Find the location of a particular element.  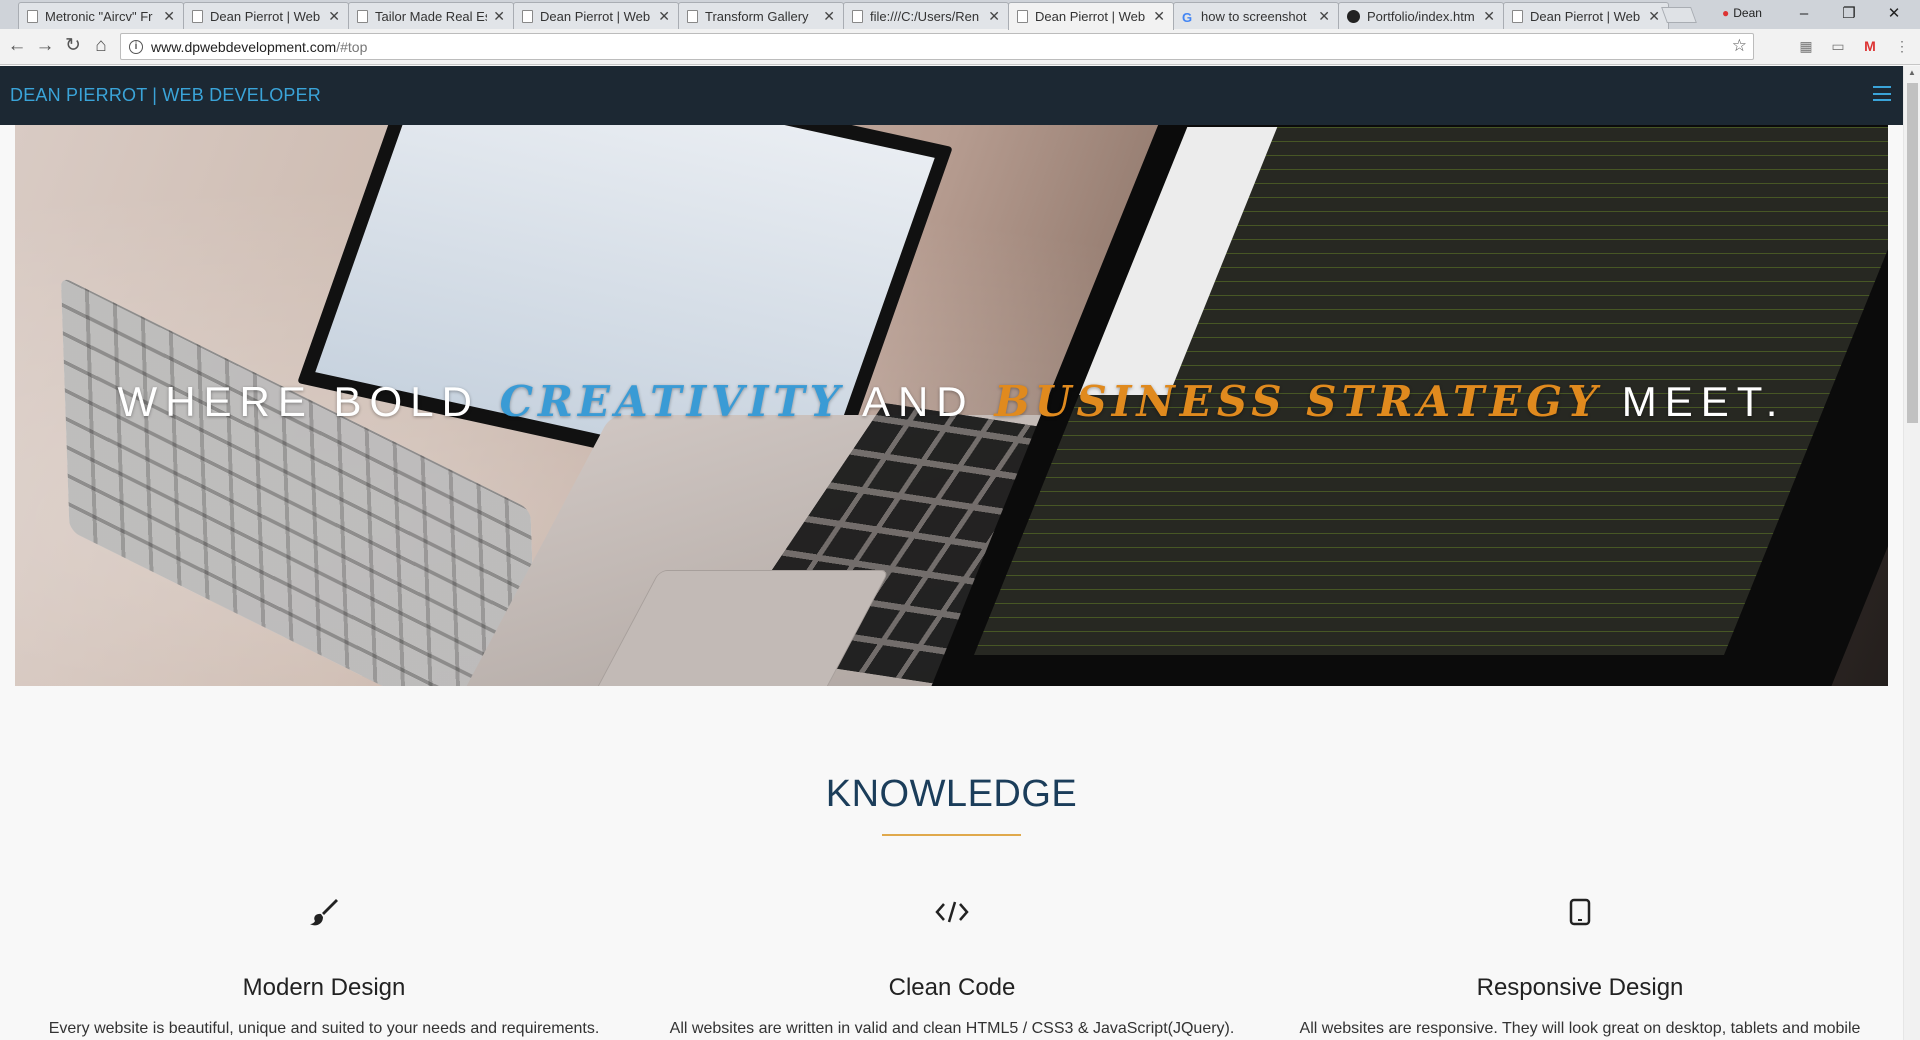

info-icon: i is located at coordinates (136, 46).